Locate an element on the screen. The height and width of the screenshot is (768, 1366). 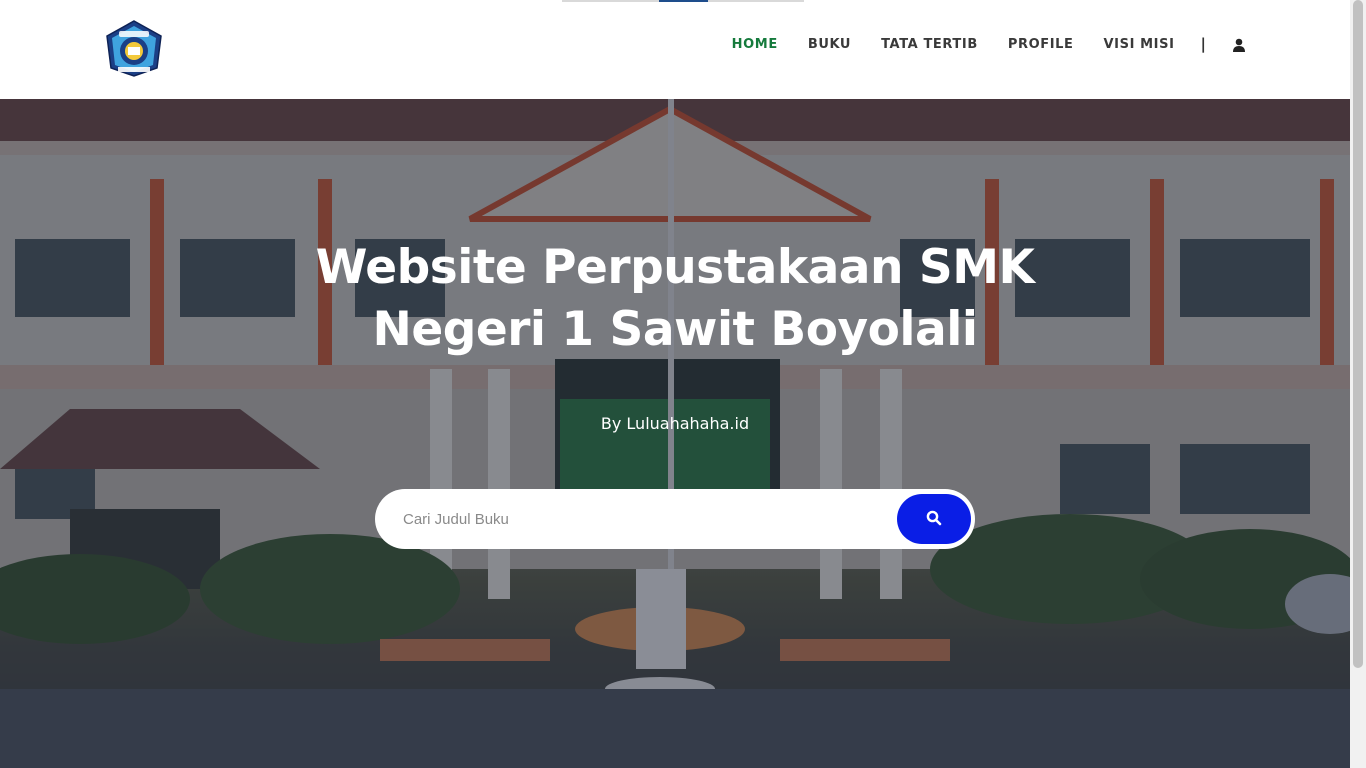
nav-visi-misi: VISI MISI is located at coordinates (1139, 44).